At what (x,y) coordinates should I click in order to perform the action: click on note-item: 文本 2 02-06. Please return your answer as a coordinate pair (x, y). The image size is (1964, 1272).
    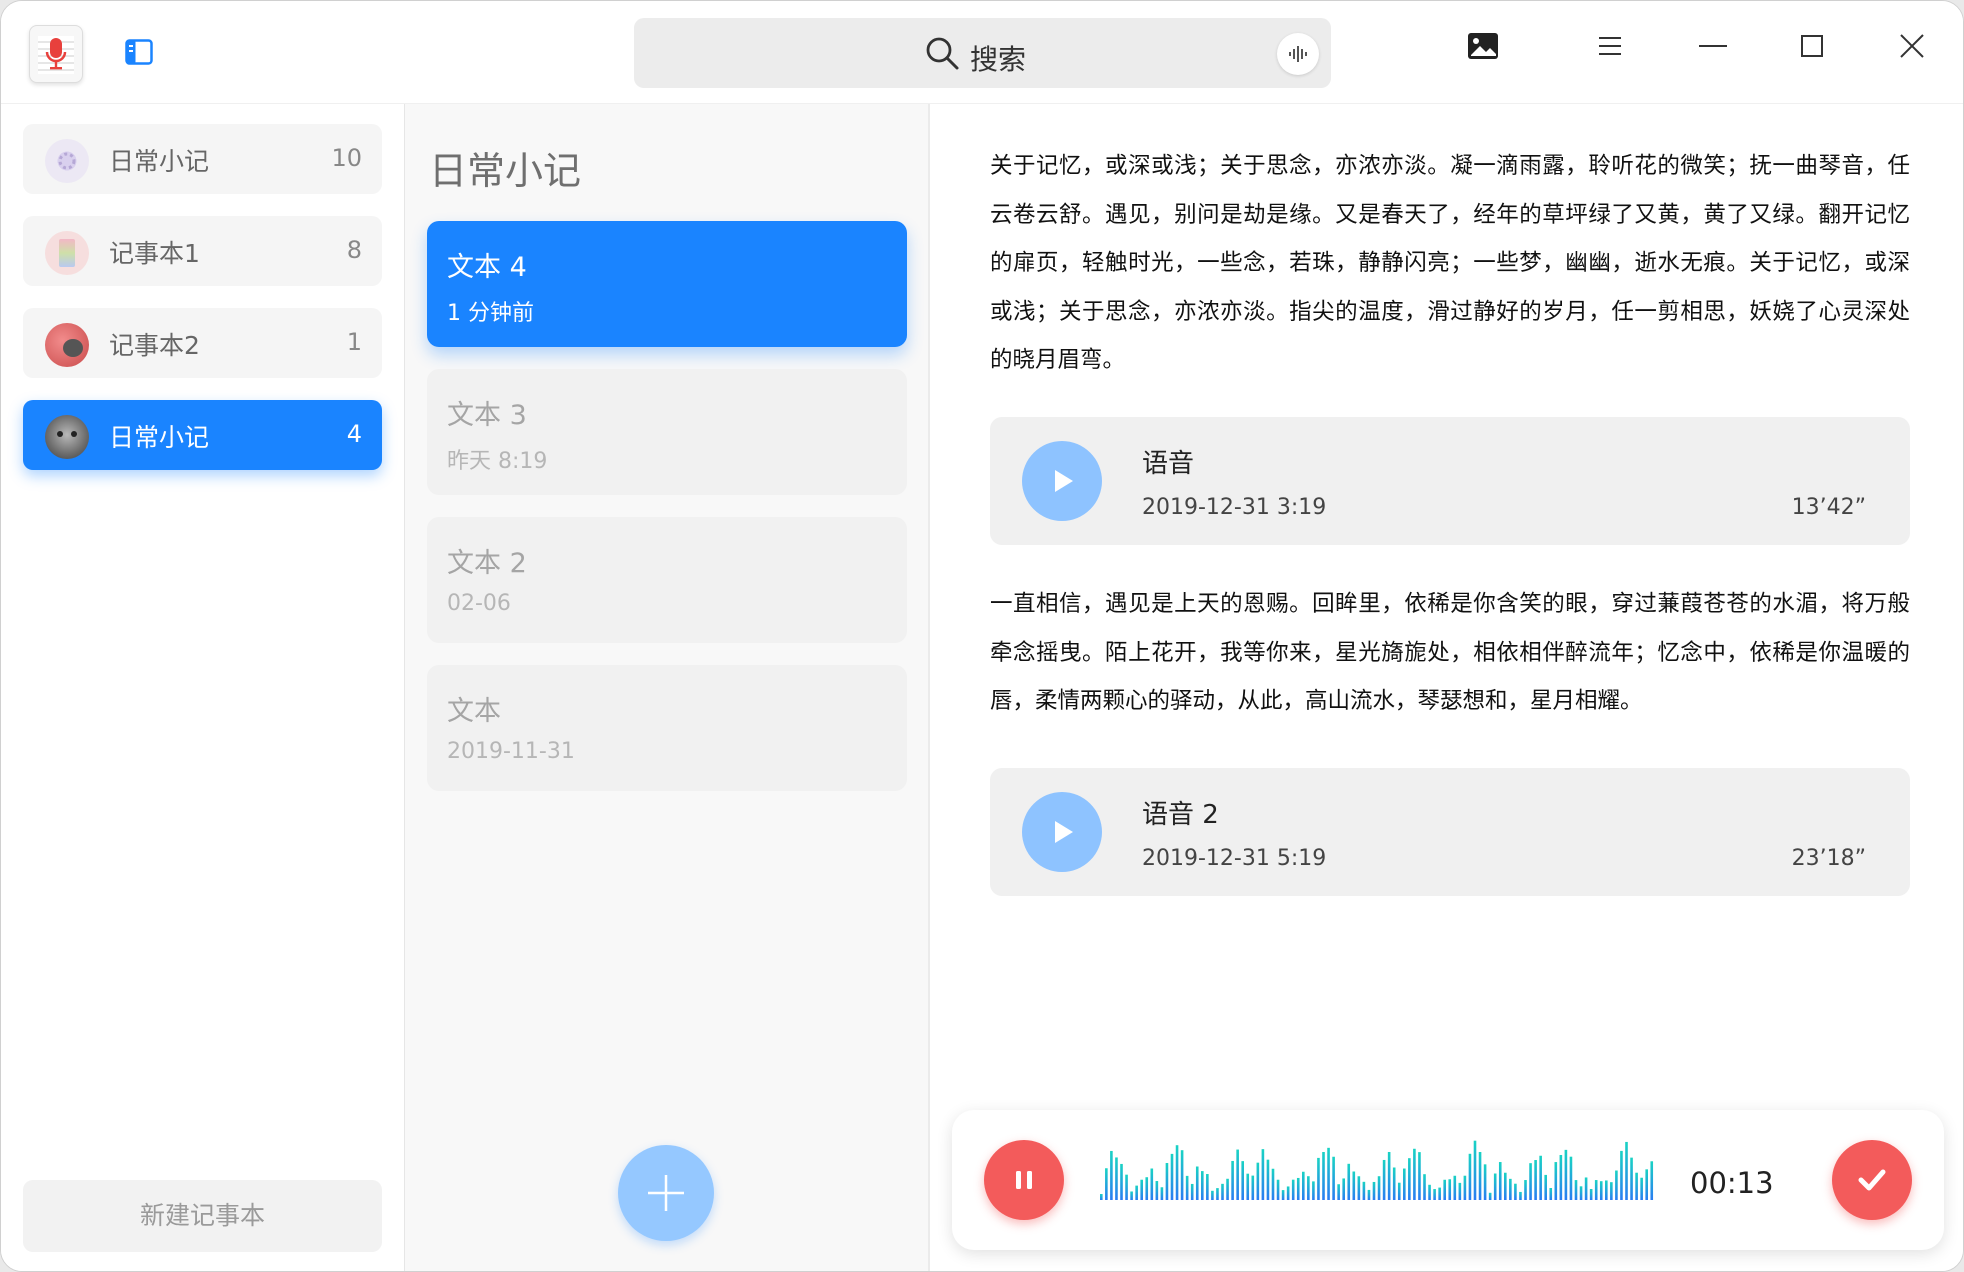
    Looking at the image, I should click on (667, 580).